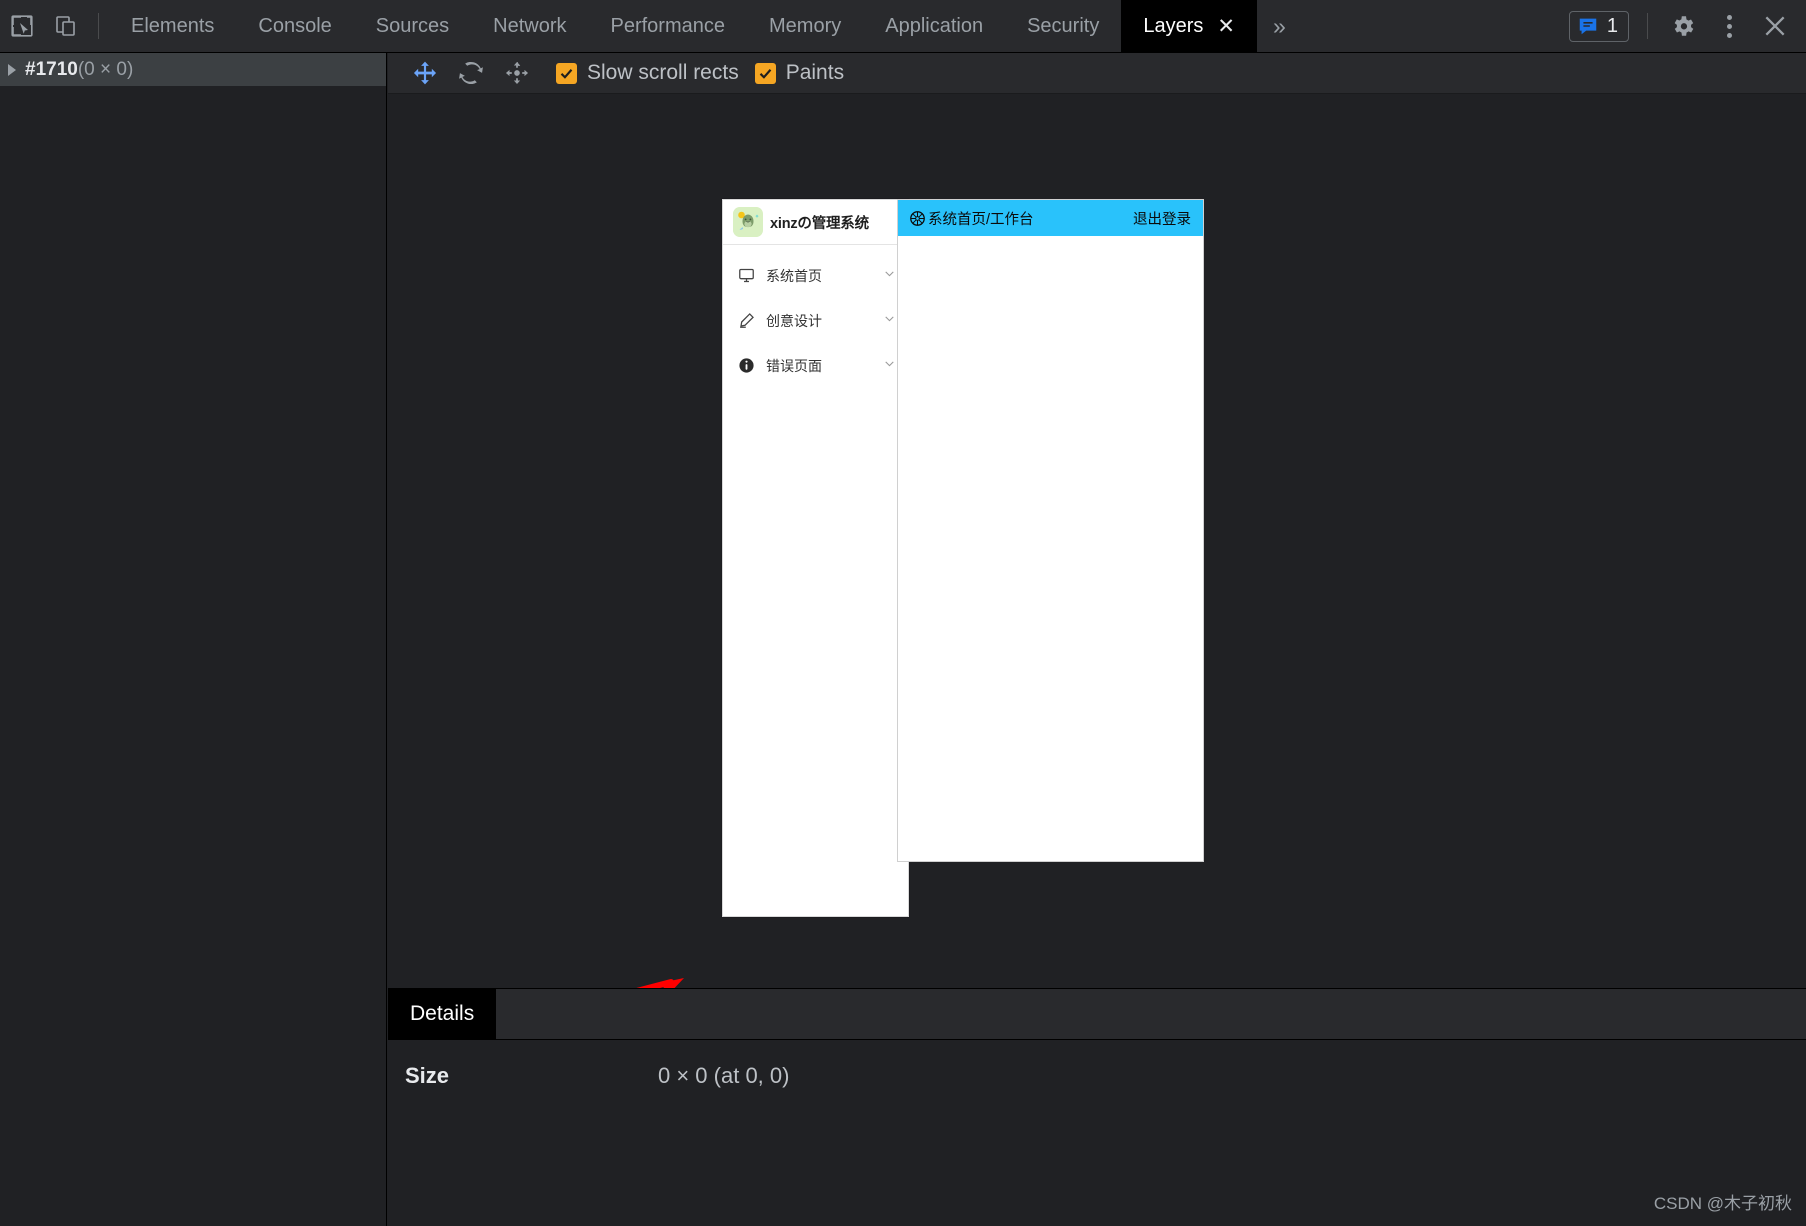 The image size is (1806, 1226). I want to click on inspect-element-icon, so click(22, 26).